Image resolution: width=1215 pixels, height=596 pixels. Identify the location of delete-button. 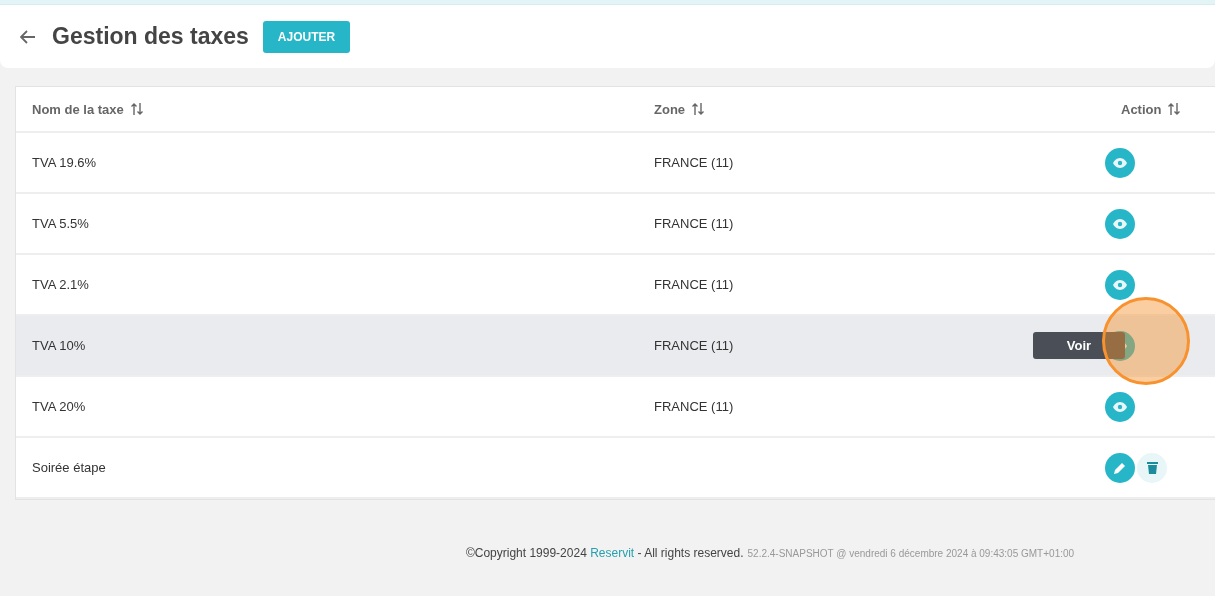
(1152, 467).